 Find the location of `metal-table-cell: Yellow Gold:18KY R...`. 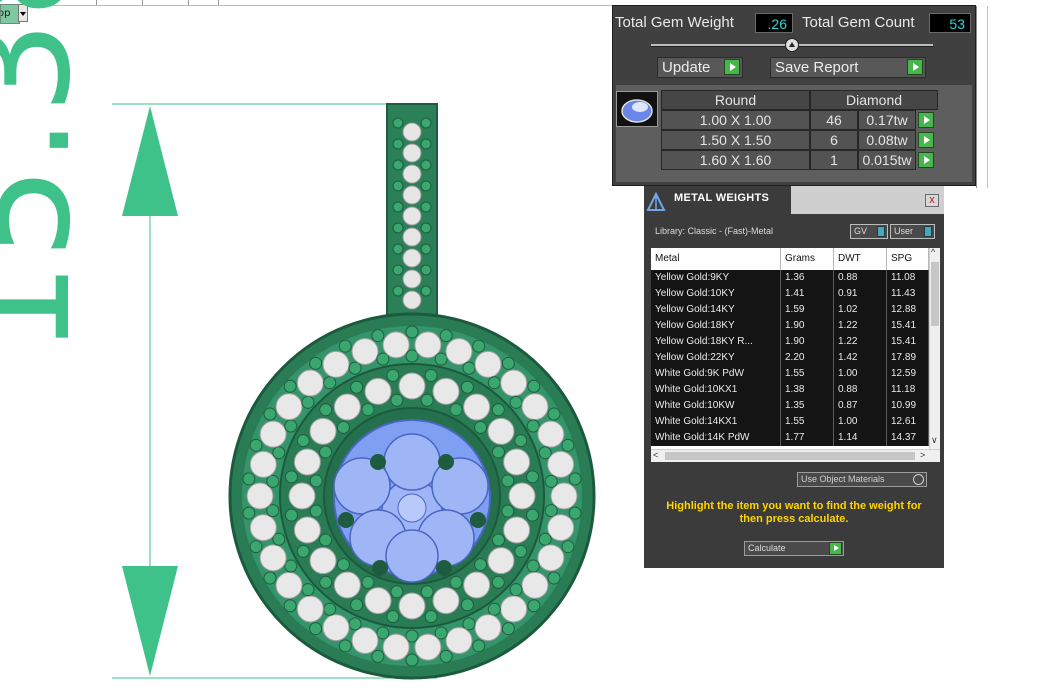

metal-table-cell: Yellow Gold:18KY R... is located at coordinates (716, 342).